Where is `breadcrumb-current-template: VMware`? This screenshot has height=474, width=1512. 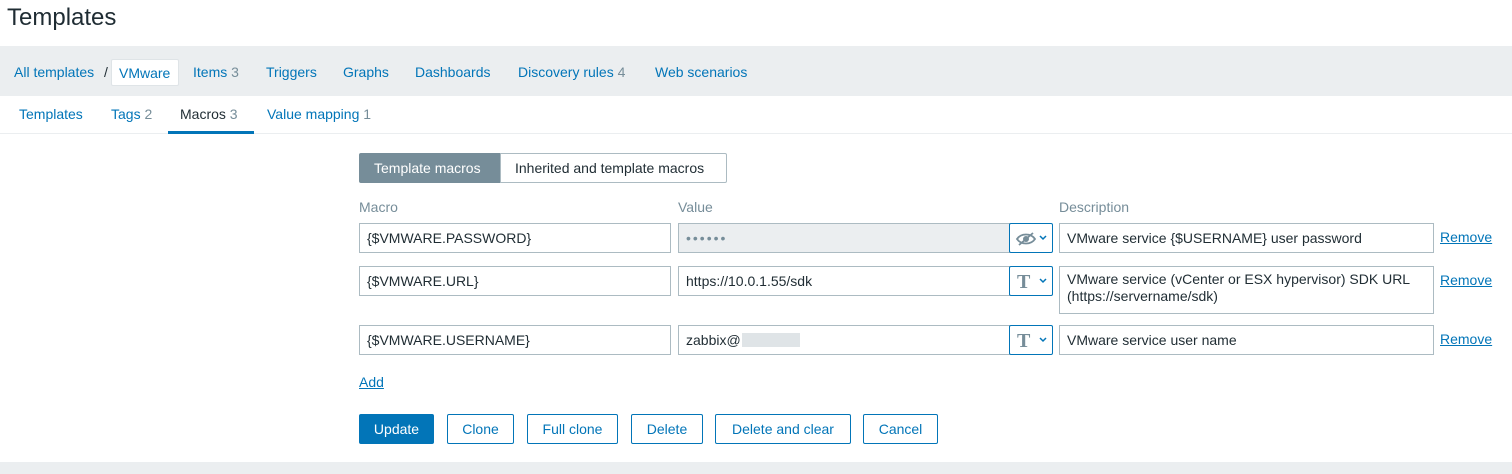
breadcrumb-current-template: VMware is located at coordinates (145, 72).